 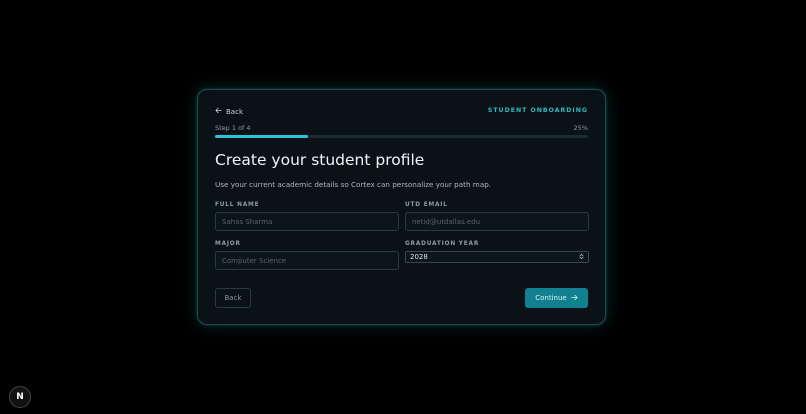 I want to click on continue-button: Continue, so click(x=556, y=298).